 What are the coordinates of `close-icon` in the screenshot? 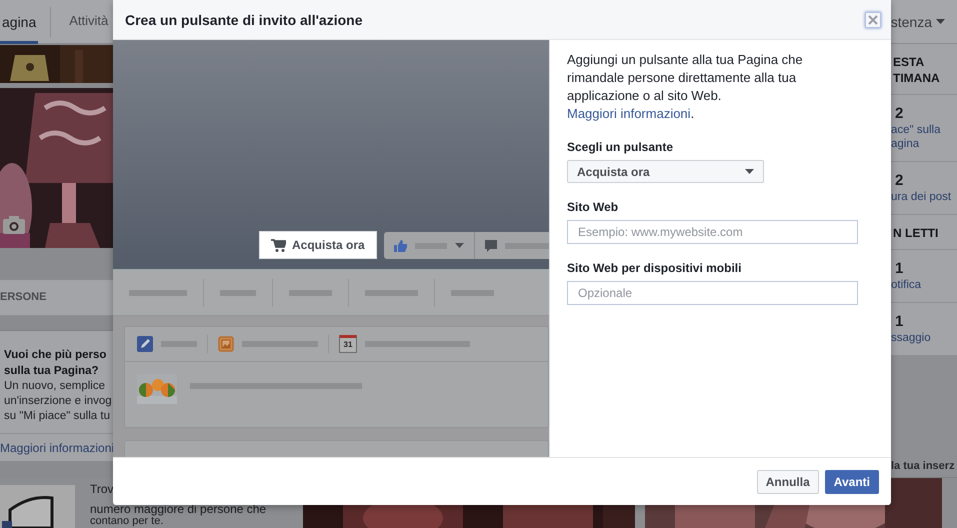 It's located at (873, 19).